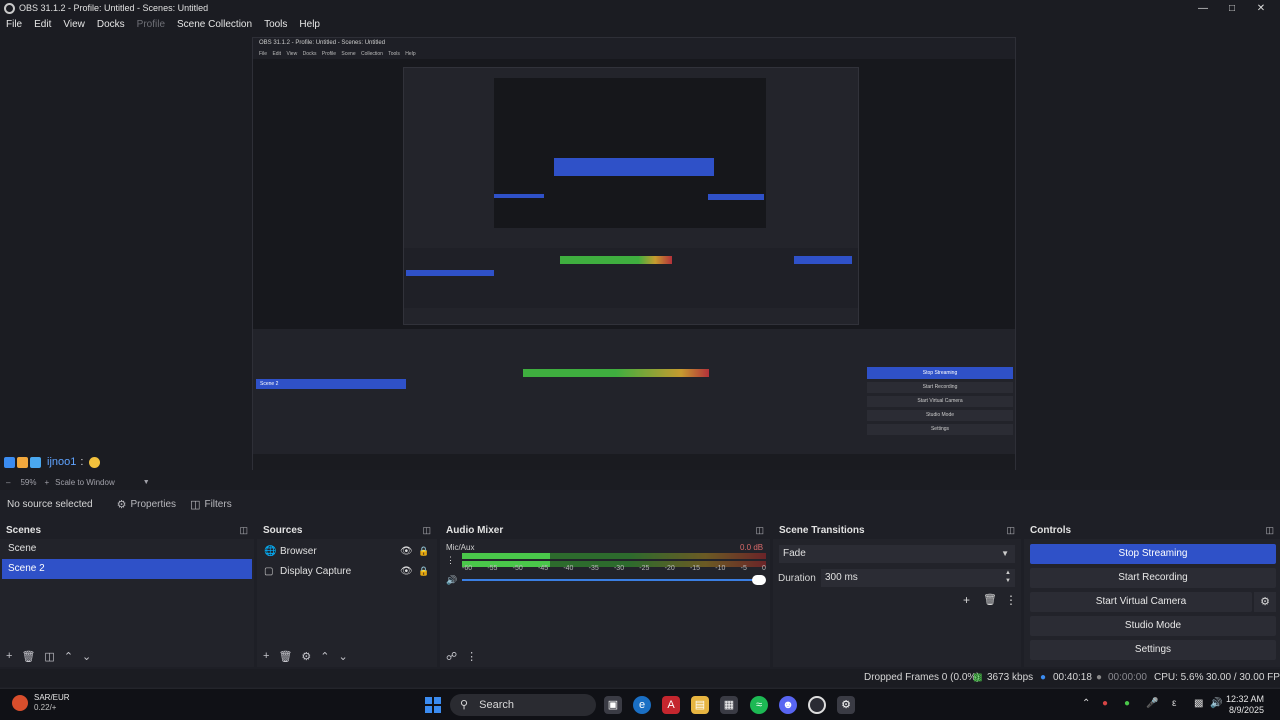 The image size is (1280, 720). Describe the element at coordinates (151, 24) in the screenshot. I see `menu-profile: Profile` at that location.